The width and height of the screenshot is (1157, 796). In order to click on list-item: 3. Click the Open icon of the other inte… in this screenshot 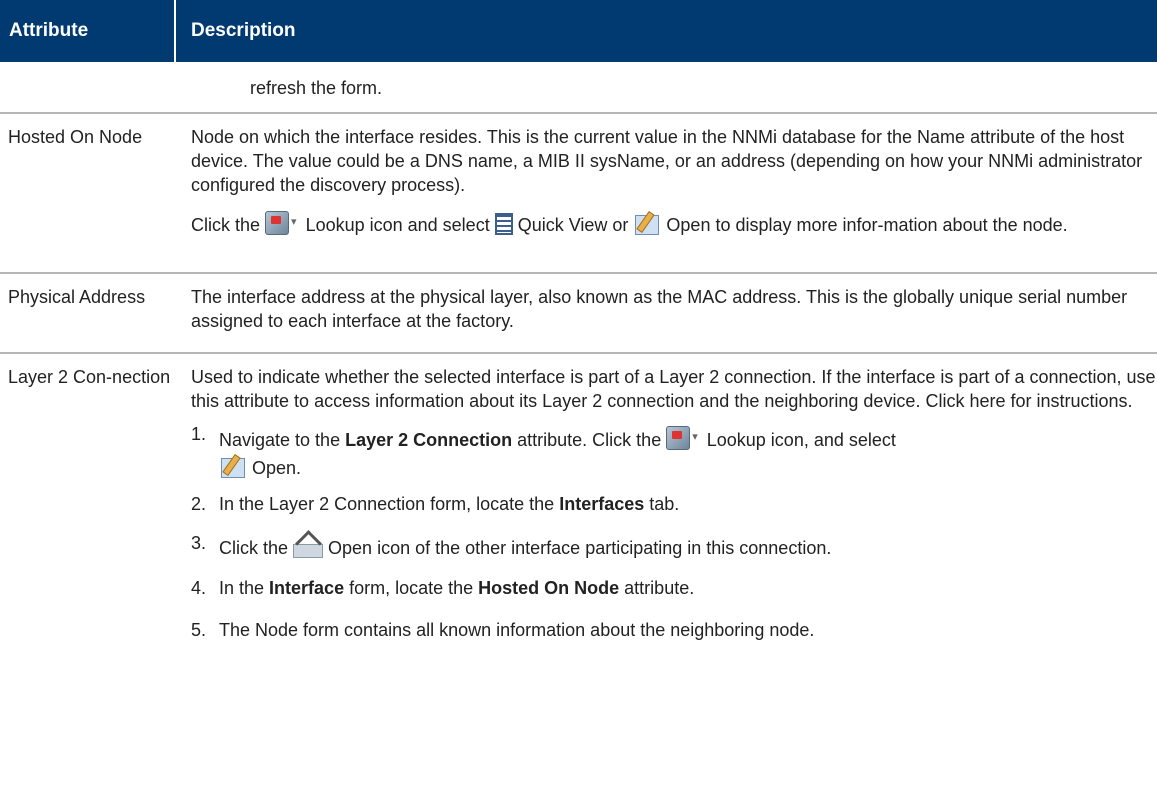, I will do `click(674, 548)`.